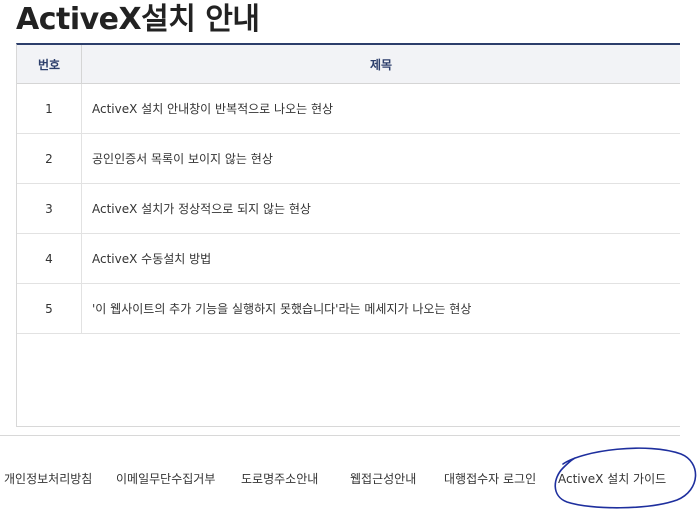  Describe the element at coordinates (383, 478) in the screenshot. I see `footer-link-web-accessibility: 웹접근성안내` at that location.